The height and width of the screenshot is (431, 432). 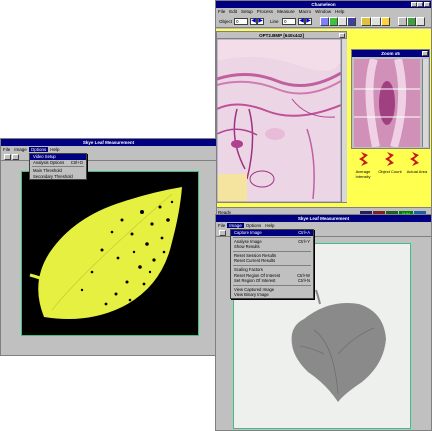 What do you see at coordinates (289, 21) in the screenshot?
I see `line-field: 0` at bounding box center [289, 21].